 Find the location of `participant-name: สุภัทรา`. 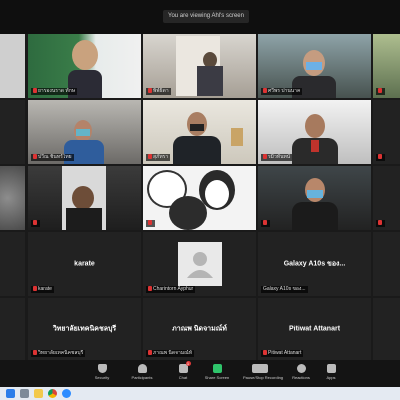

participant-name: สุภัทรา is located at coordinates (158, 157).